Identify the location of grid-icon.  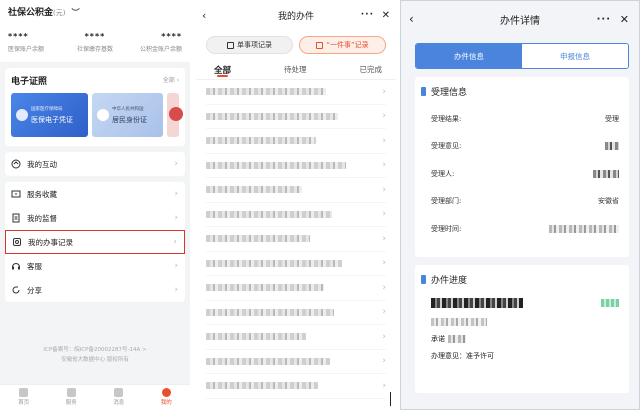
(320, 45).